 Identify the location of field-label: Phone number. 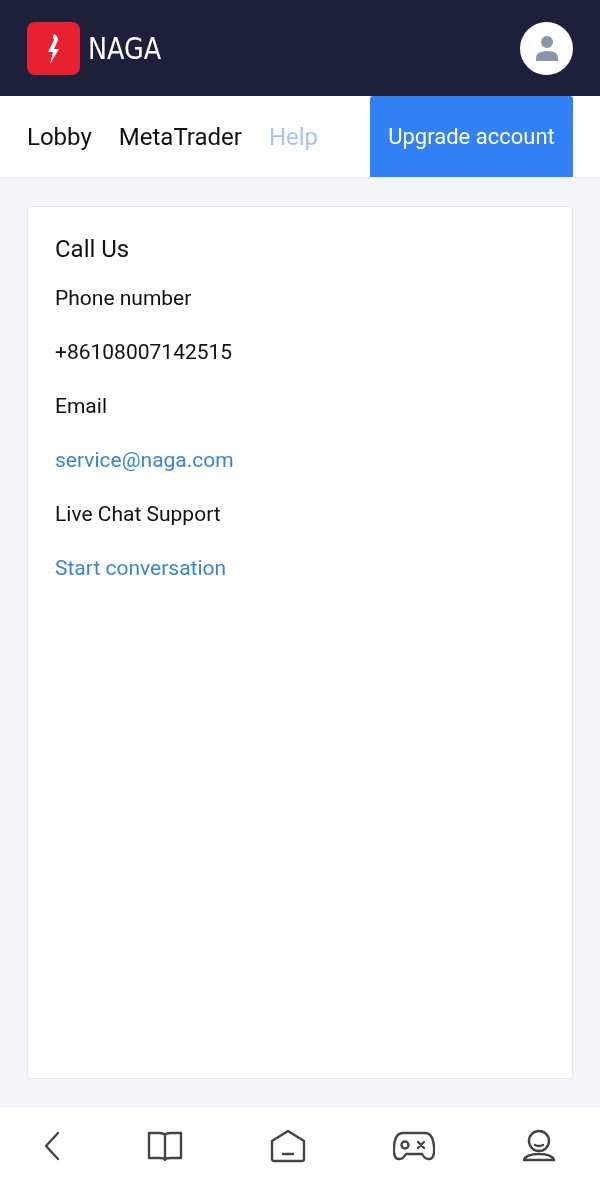
(124, 298).